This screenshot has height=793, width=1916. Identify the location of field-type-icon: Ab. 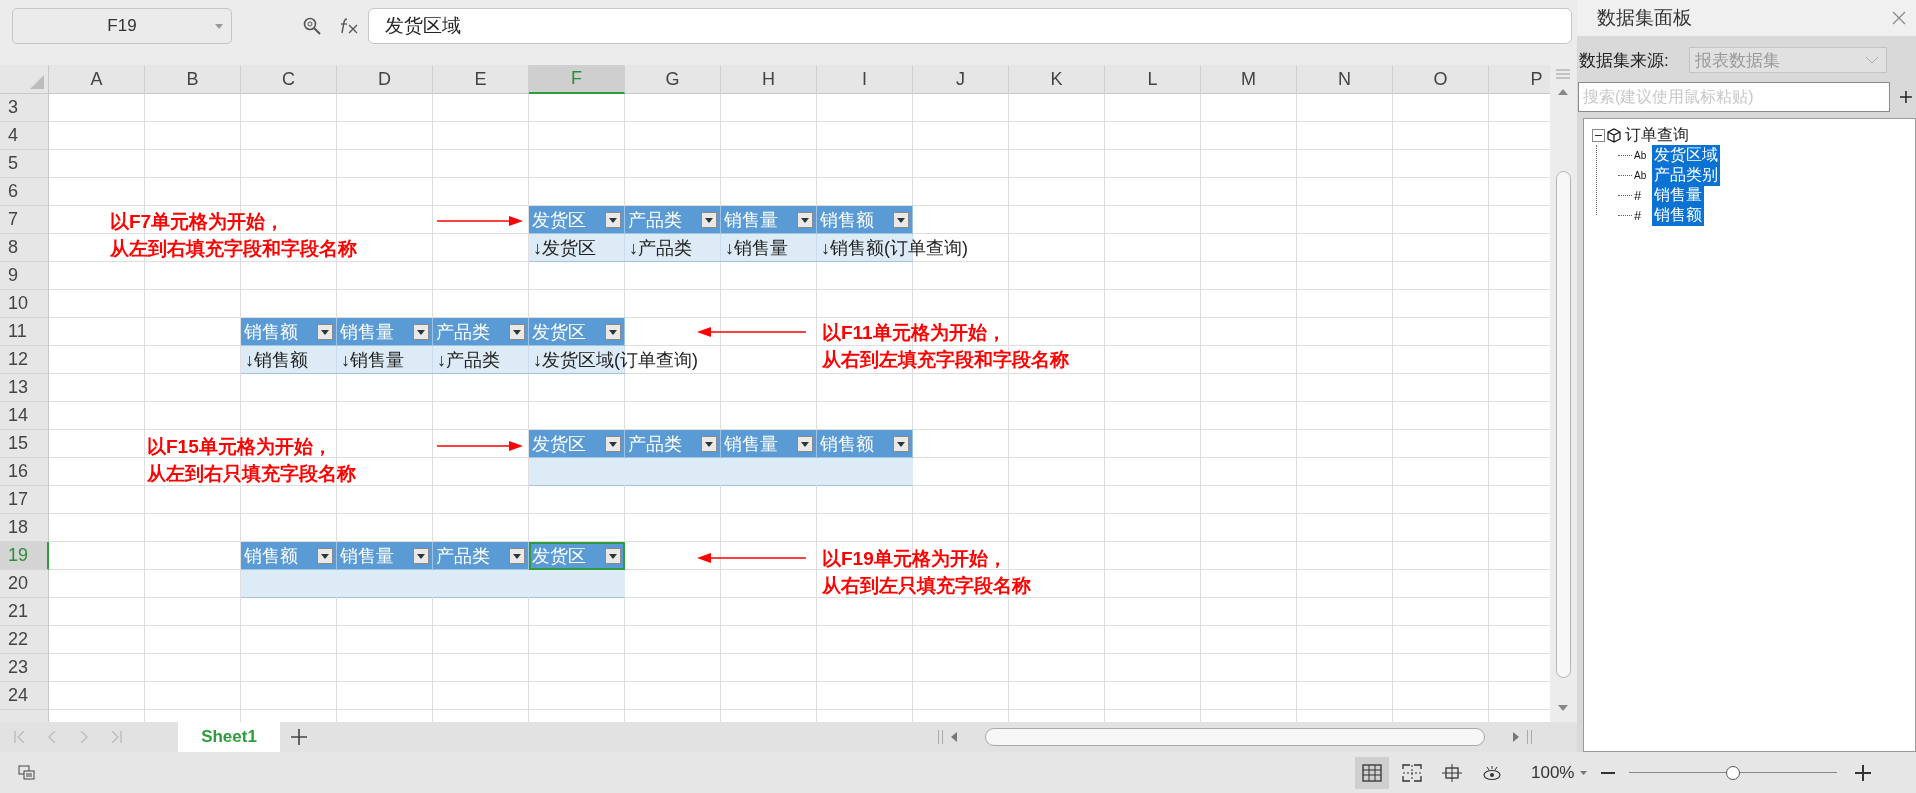
(1643, 155).